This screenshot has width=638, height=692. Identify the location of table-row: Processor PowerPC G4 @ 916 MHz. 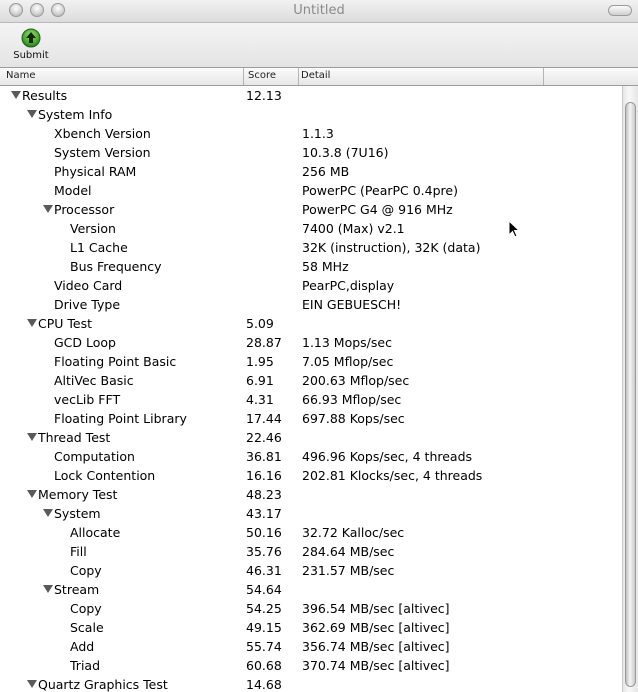
(311, 209).